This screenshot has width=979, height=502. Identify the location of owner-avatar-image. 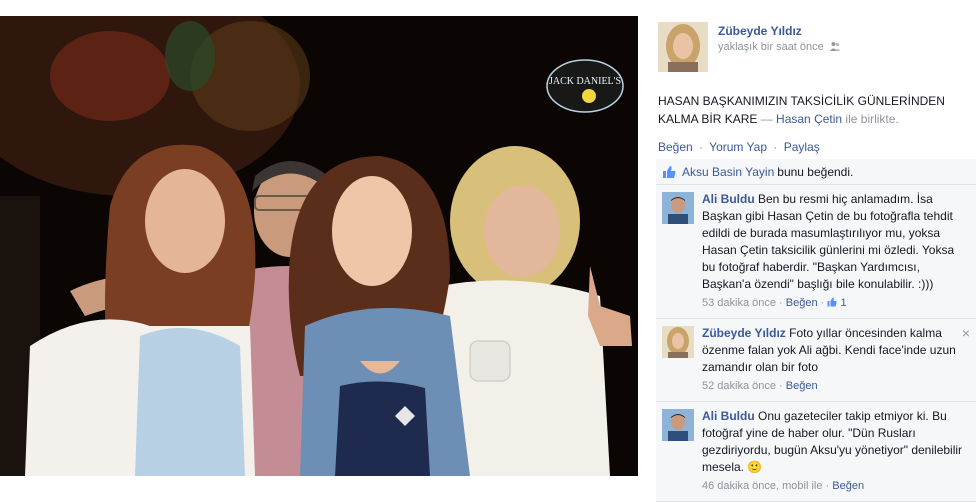
(683, 47).